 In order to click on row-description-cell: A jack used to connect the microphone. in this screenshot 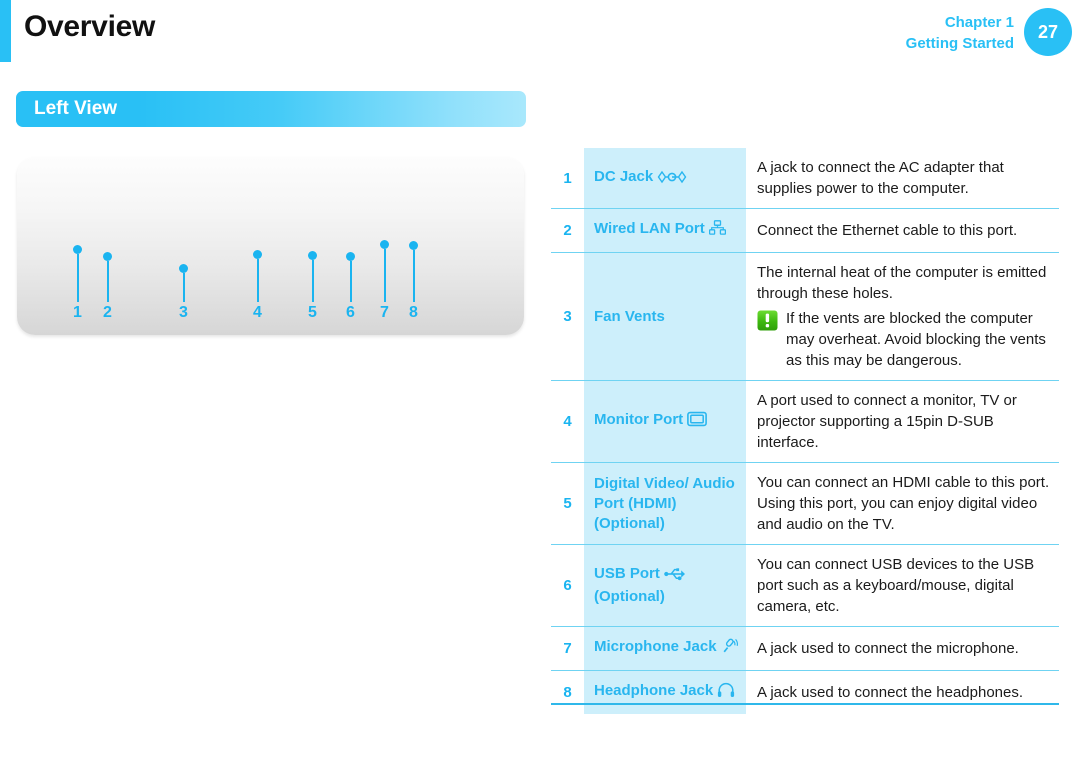, I will do `click(902, 648)`.